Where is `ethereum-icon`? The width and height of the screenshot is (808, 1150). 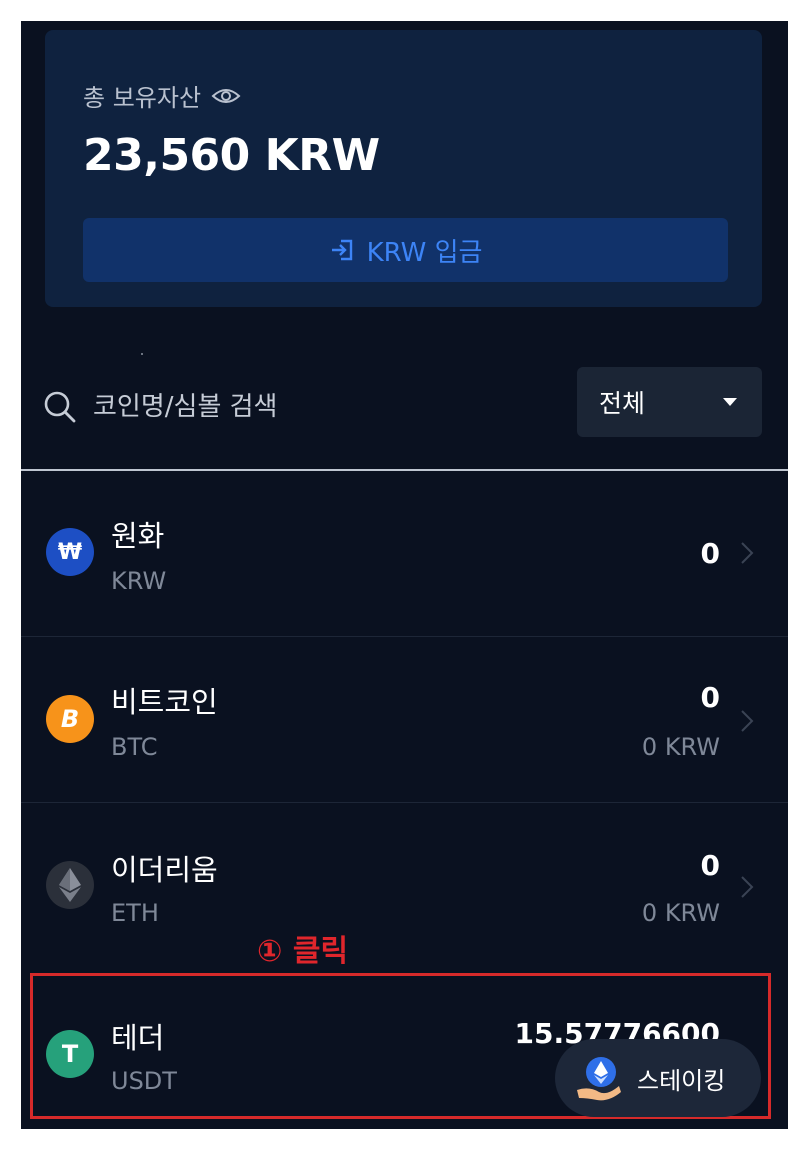
ethereum-icon is located at coordinates (70, 885).